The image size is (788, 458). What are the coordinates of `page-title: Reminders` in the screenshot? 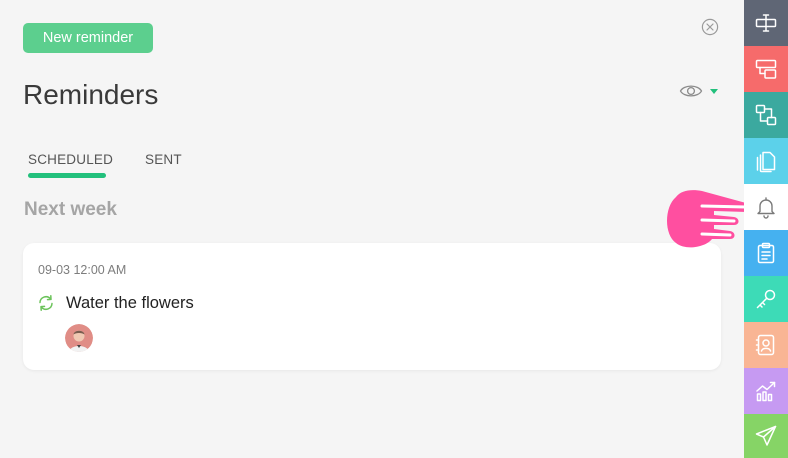 It's located at (91, 94).